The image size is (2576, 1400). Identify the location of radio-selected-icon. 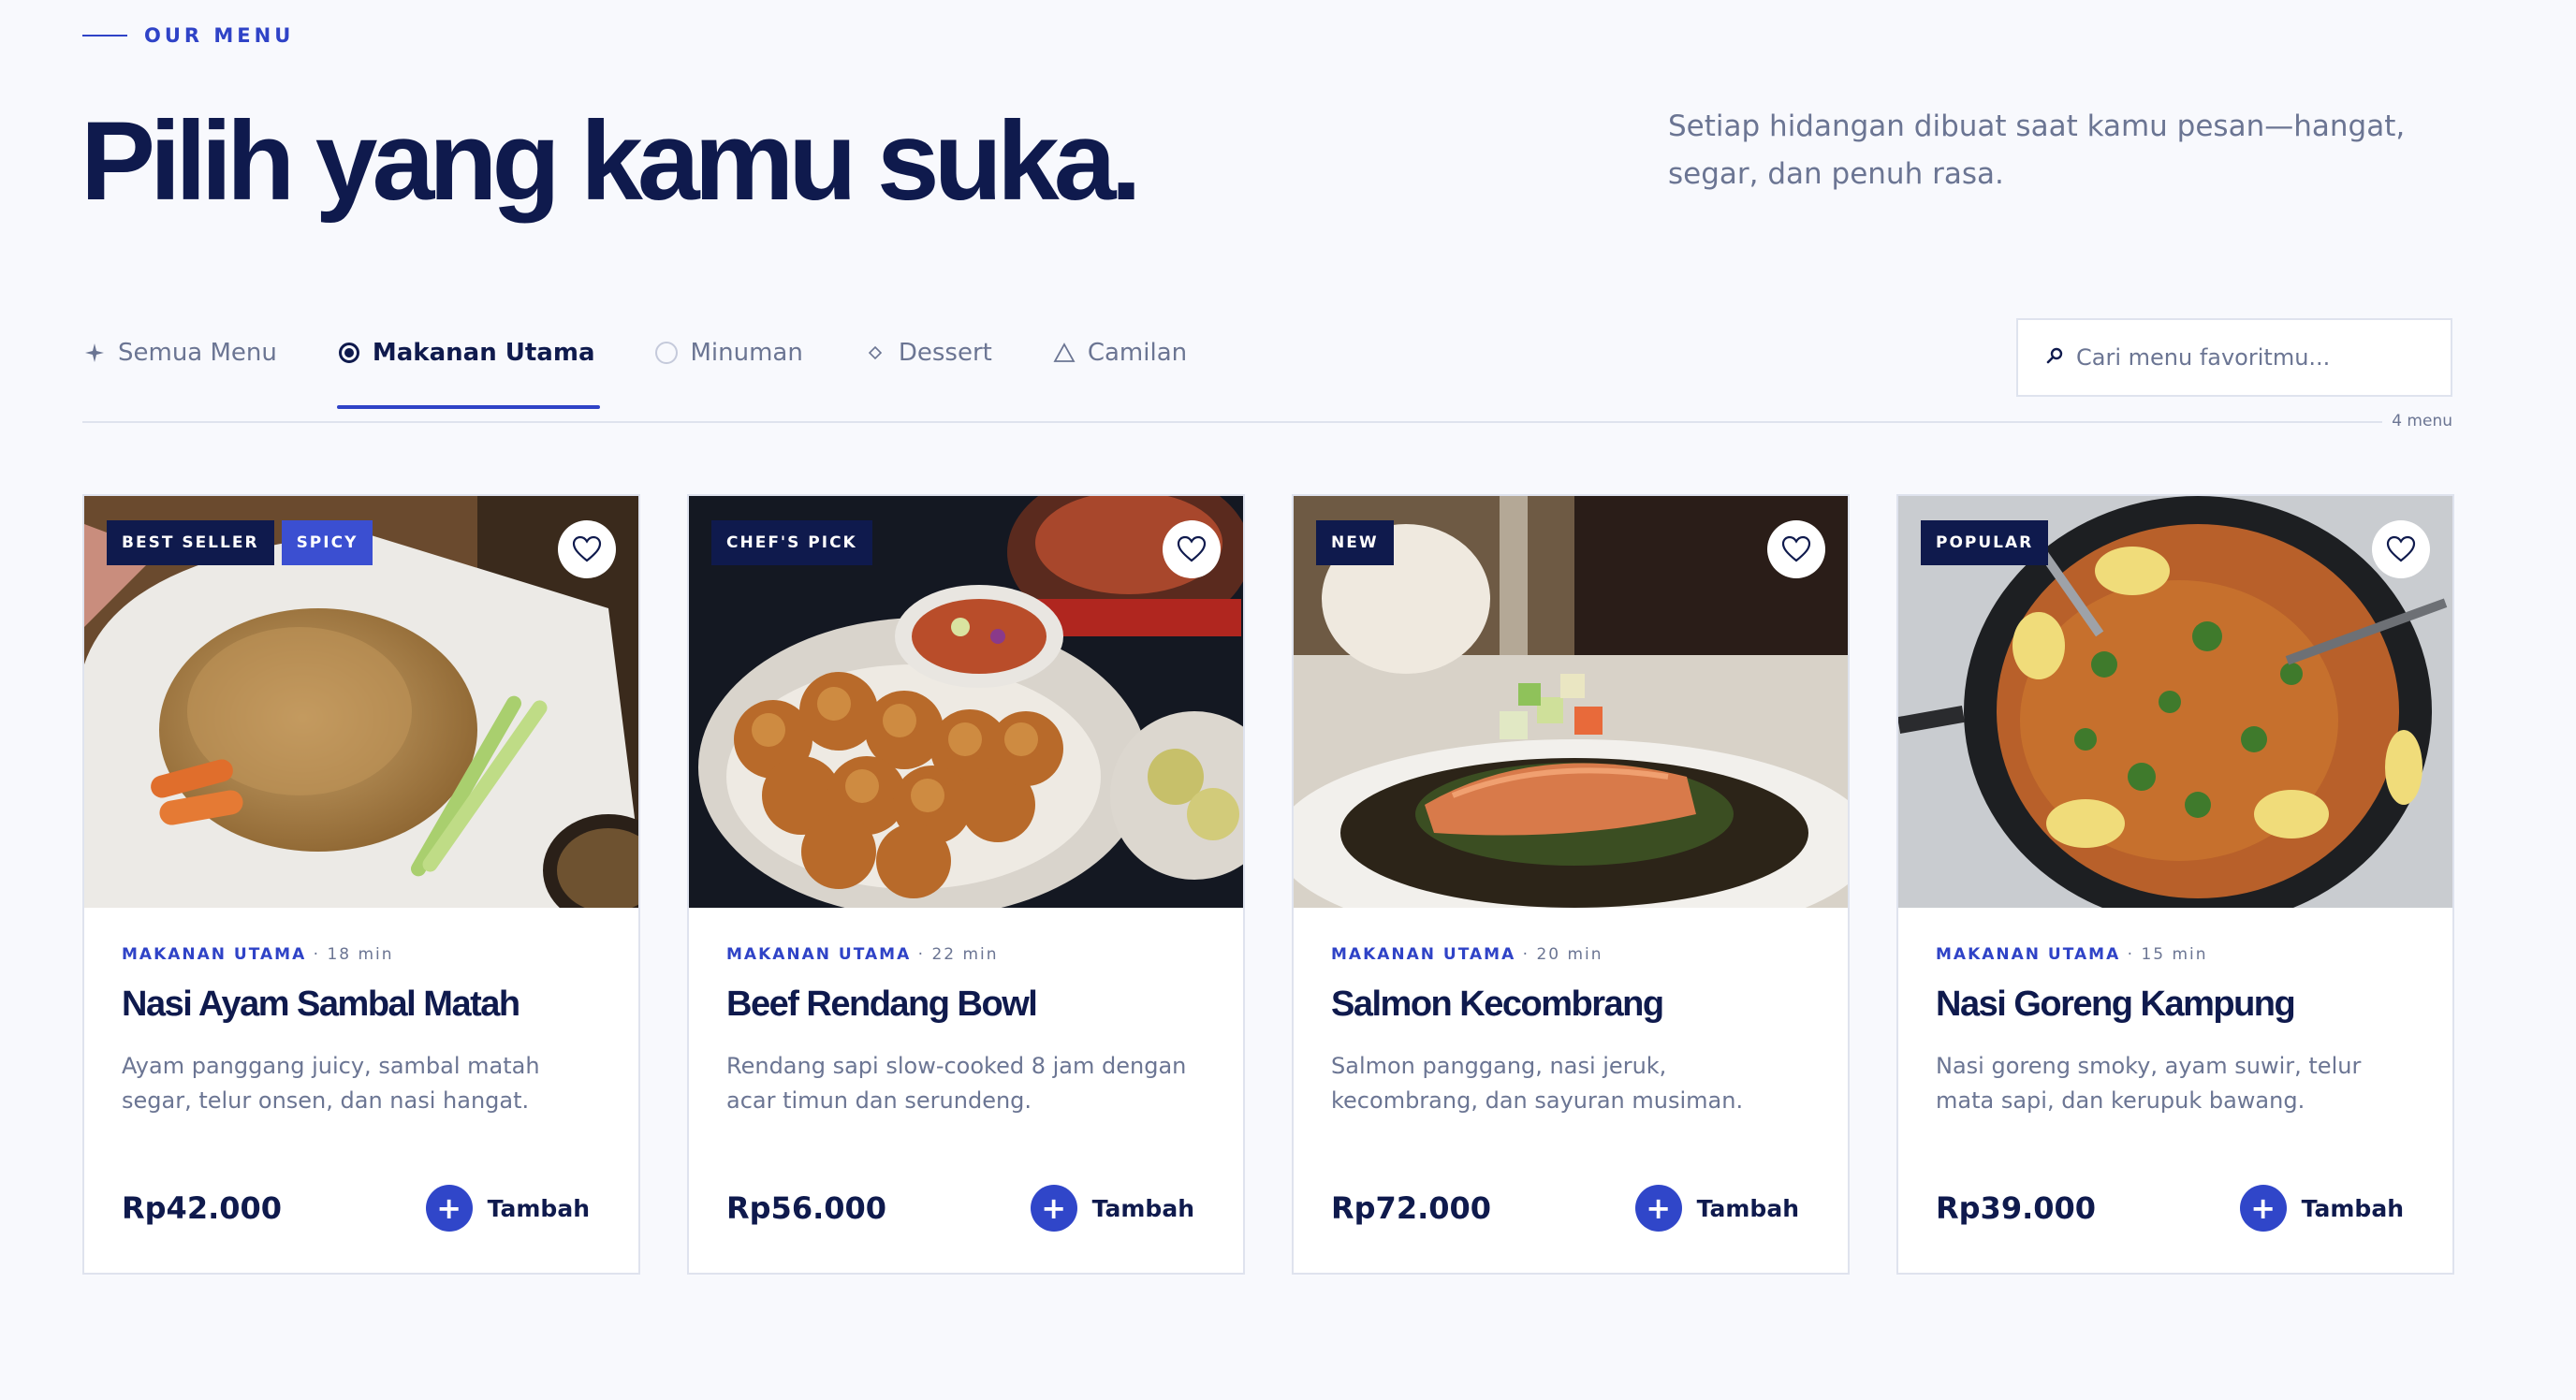
(349, 353).